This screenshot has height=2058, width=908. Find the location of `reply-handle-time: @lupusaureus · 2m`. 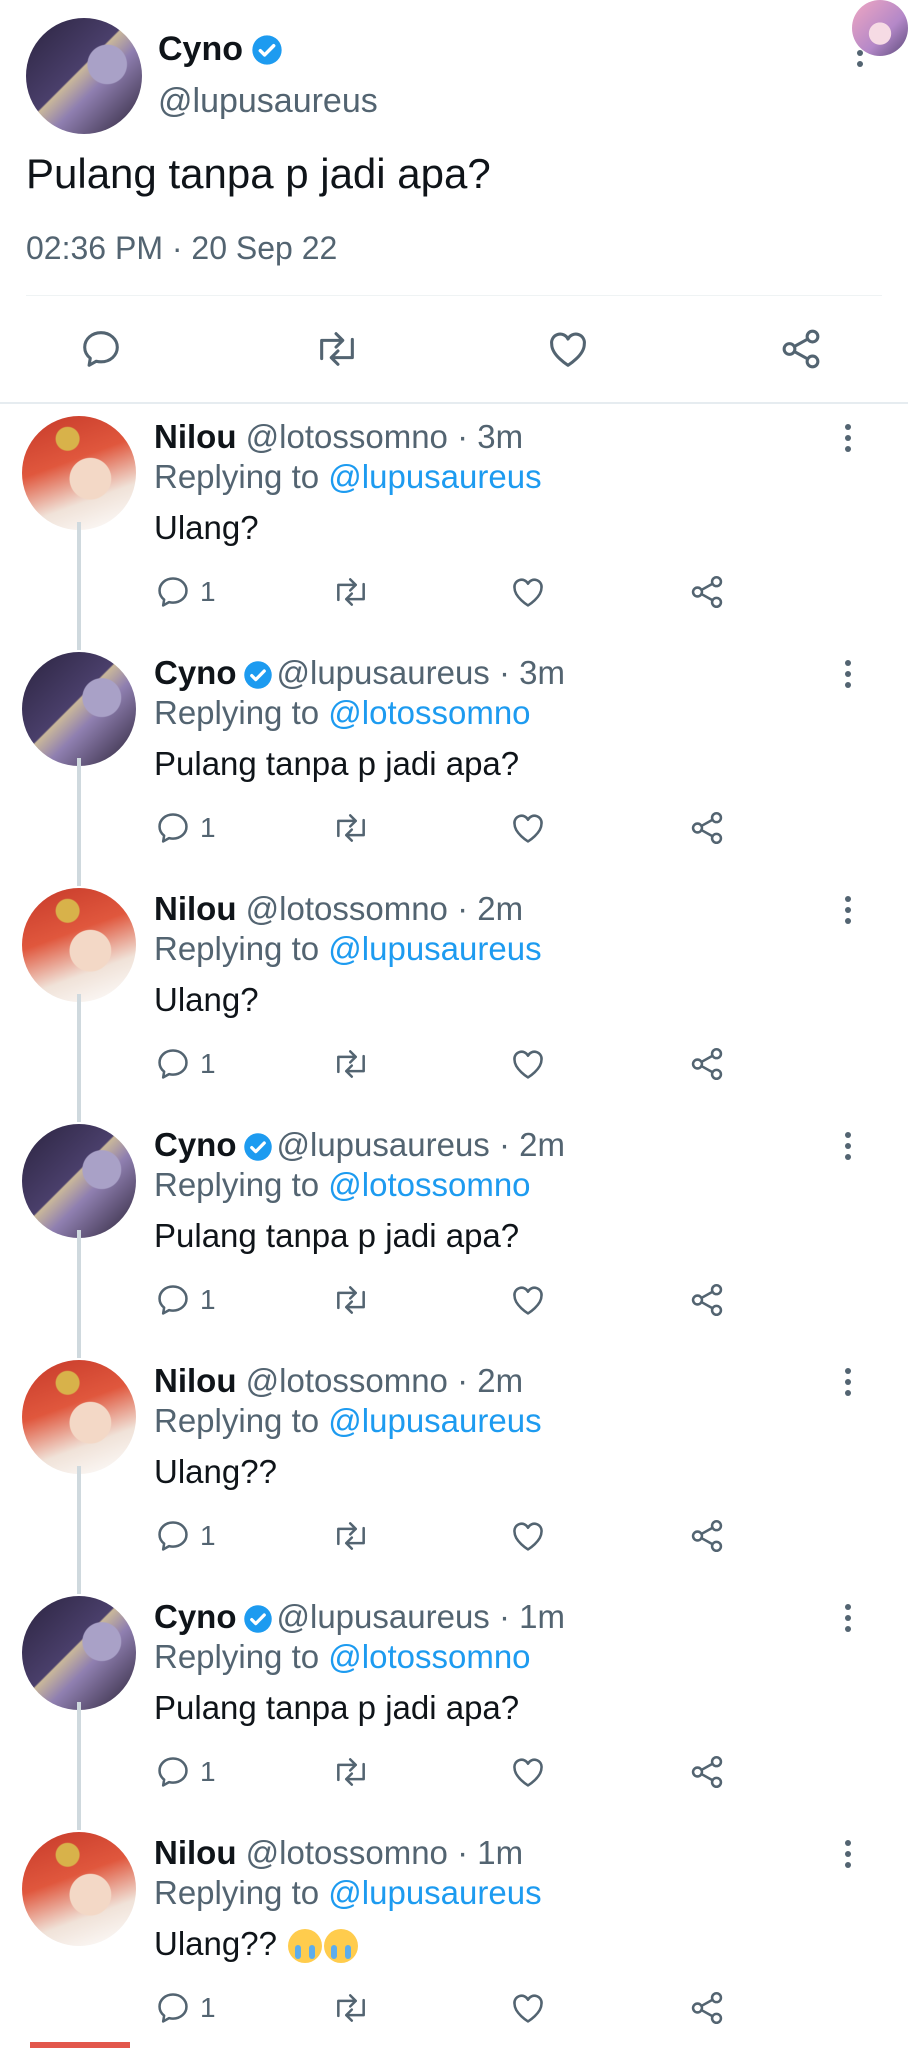

reply-handle-time: @lupusaureus · 2m is located at coordinates (420, 1144).